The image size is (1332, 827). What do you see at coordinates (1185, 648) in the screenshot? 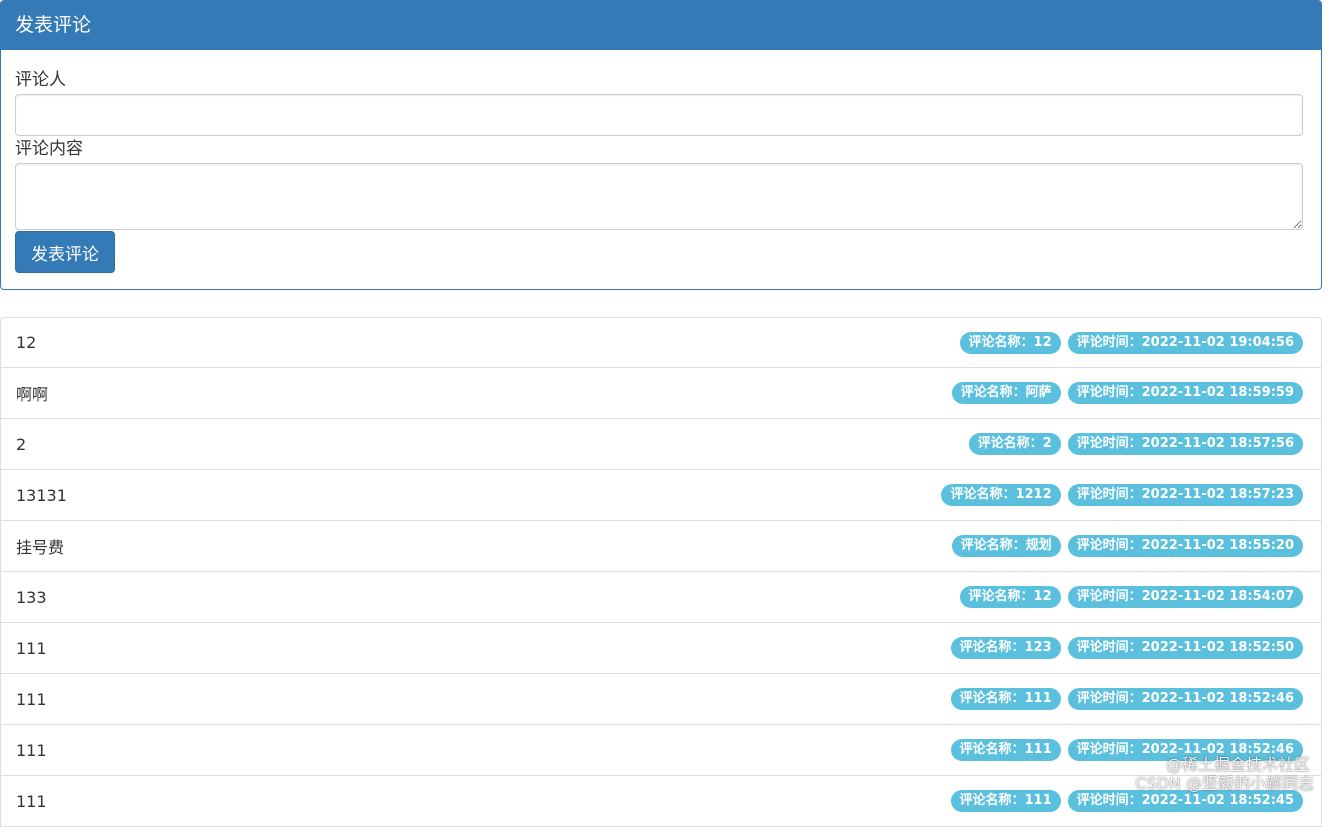
I see `time-badge: 评论时间：2022-11-02 18:52:50` at bounding box center [1185, 648].